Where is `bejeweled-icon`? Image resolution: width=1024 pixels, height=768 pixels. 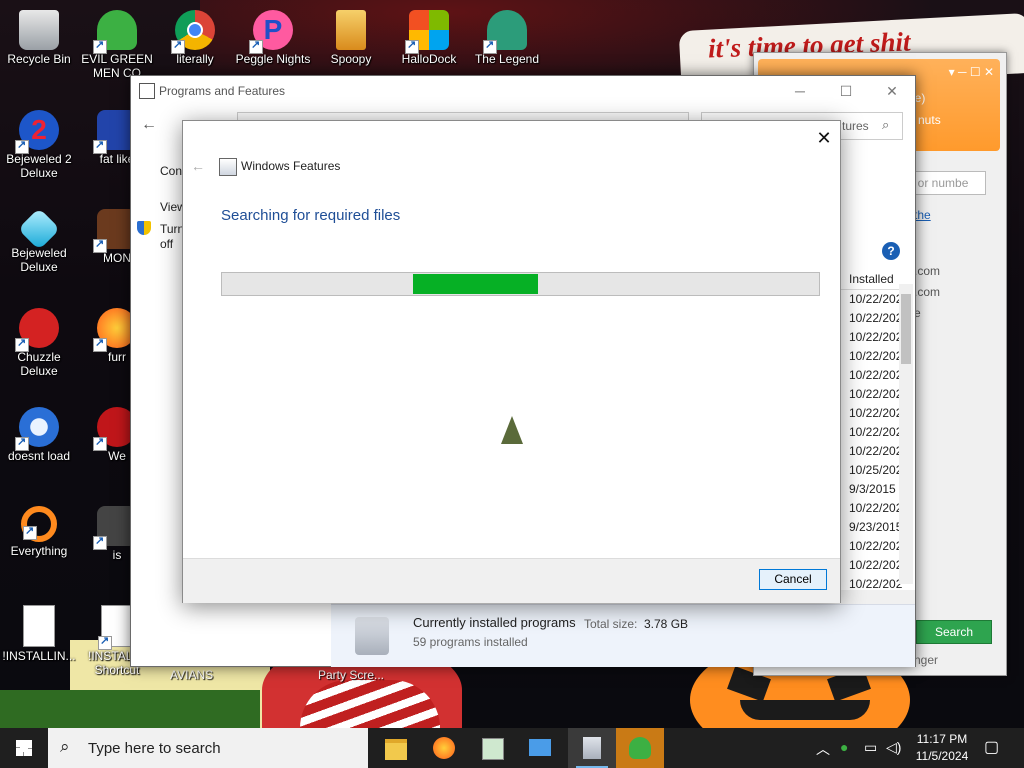
bejeweled-icon is located at coordinates (39, 229).